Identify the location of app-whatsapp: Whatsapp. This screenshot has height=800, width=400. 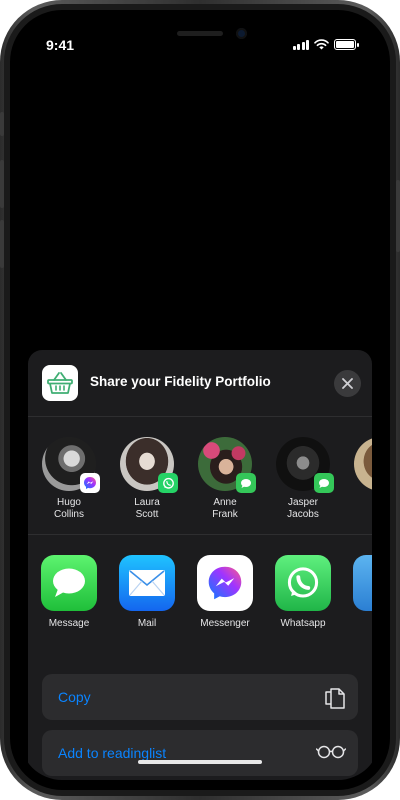
(303, 592).